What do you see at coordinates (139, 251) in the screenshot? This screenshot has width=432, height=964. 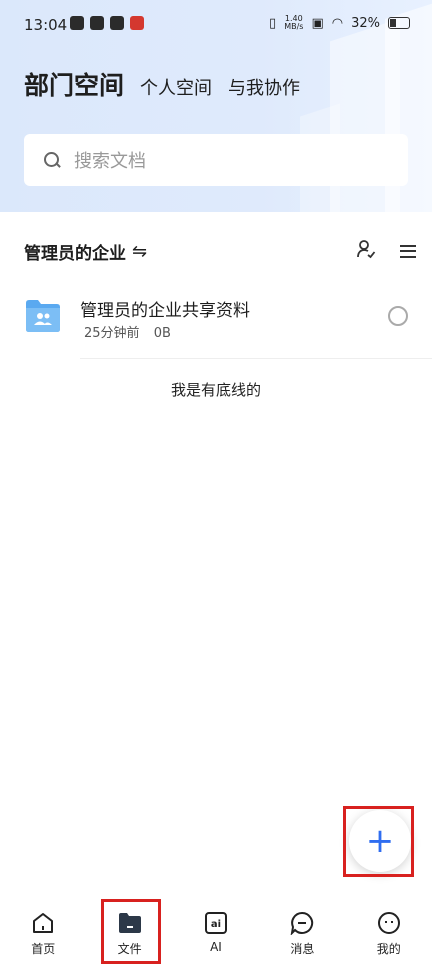 I see `swap-icon: ⇋` at bounding box center [139, 251].